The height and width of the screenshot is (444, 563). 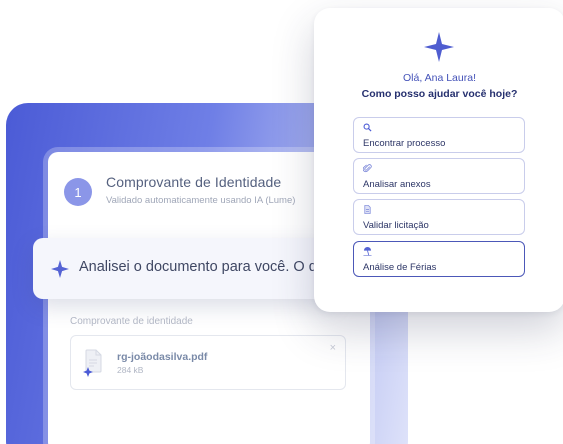 I want to click on option-label: Validar licitação, so click(x=396, y=225).